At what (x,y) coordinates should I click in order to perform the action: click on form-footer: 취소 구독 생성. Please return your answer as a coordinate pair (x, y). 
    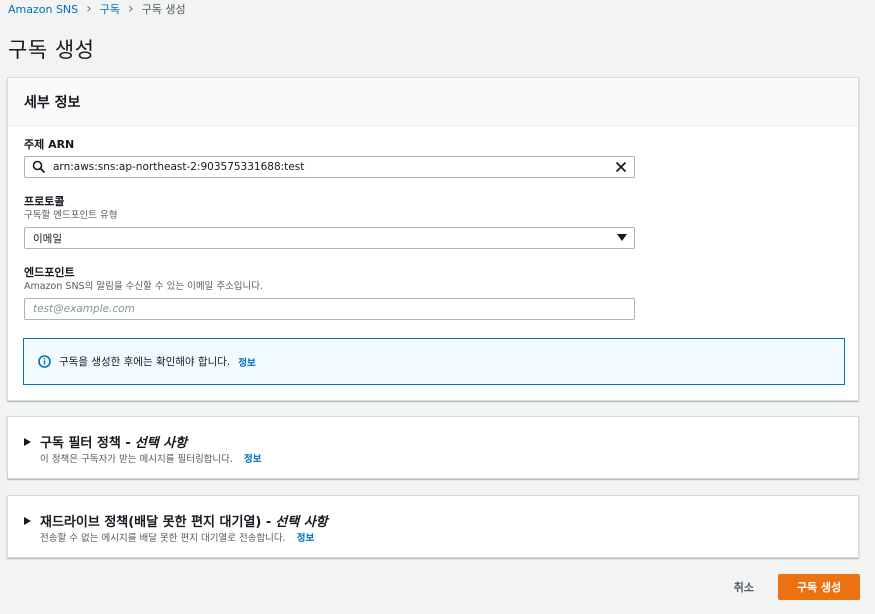
    Looking at the image, I should click on (797, 587).